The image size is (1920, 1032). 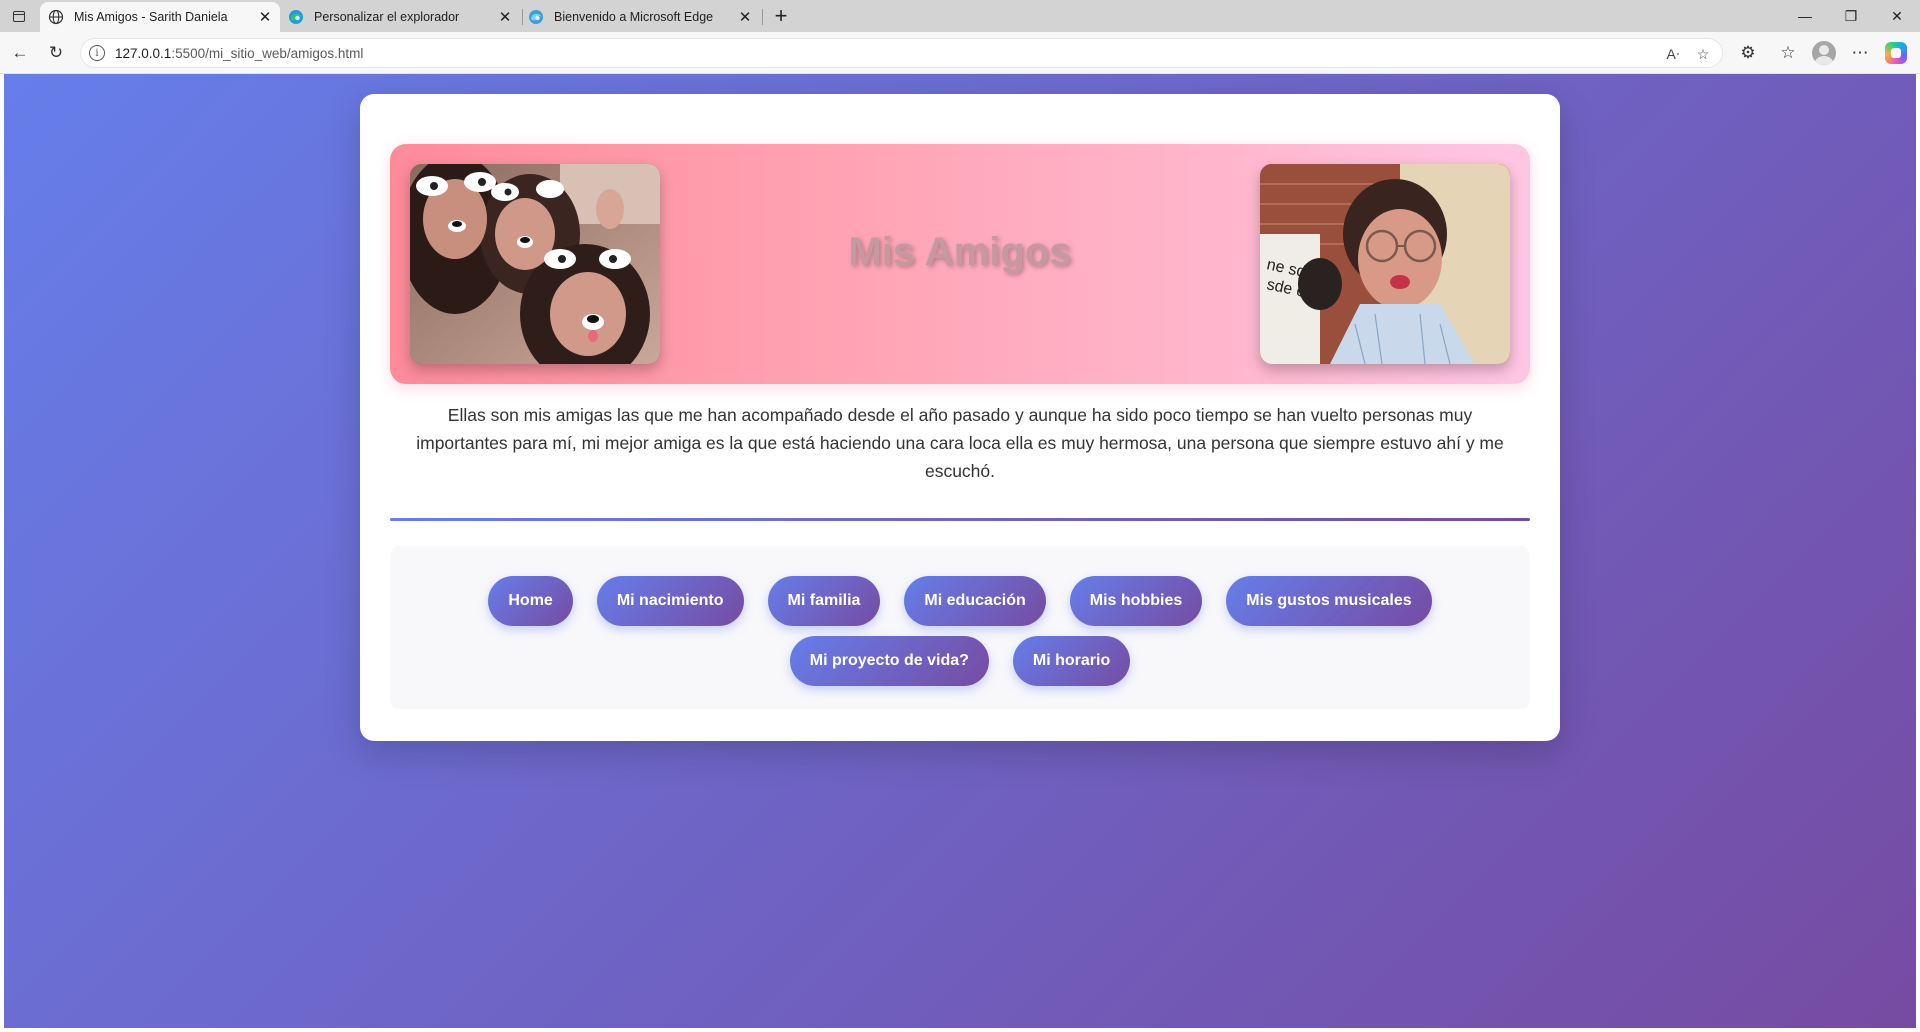 I want to click on more-menu-icon: ⋯, so click(x=1860, y=53).